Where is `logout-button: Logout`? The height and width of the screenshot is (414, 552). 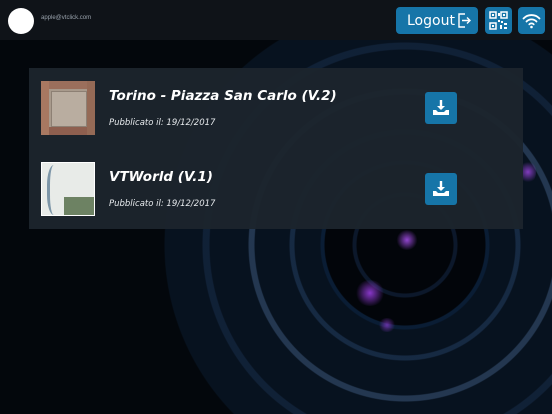 logout-button: Logout is located at coordinates (437, 20).